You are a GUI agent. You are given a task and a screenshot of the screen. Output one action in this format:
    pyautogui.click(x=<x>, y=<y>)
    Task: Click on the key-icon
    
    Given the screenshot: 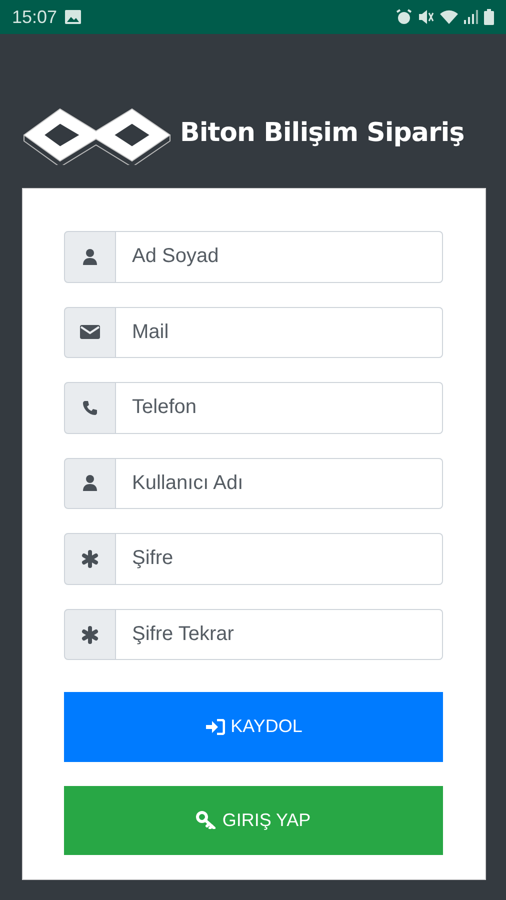 What is the action you would take?
    pyautogui.click(x=206, y=820)
    